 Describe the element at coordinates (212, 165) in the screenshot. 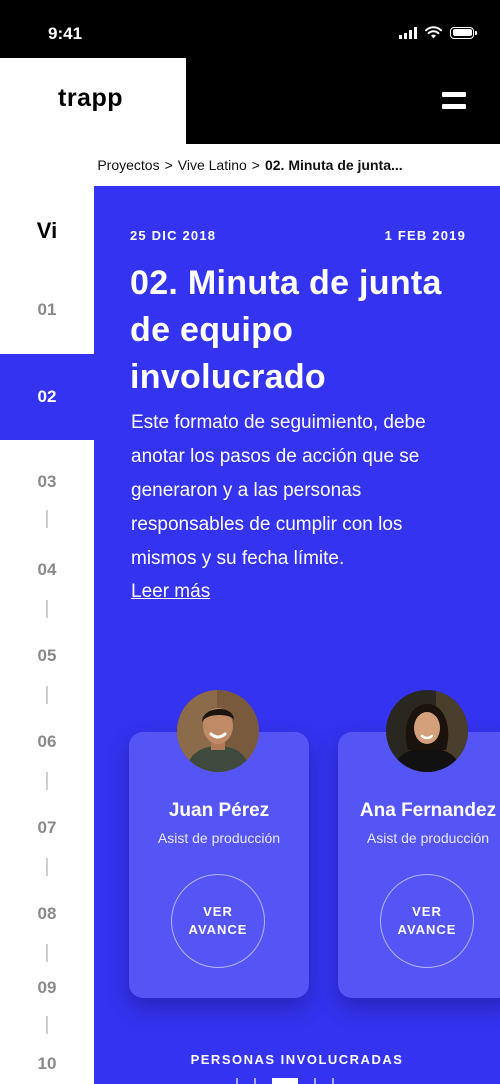

I see `breadcrumb-item-vive-latino: Vive Latino` at that location.